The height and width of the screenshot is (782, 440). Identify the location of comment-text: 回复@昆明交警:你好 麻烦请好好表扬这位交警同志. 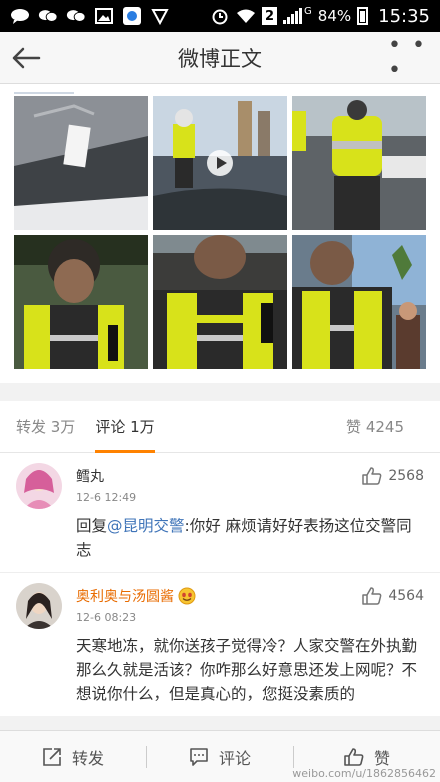
(250, 538).